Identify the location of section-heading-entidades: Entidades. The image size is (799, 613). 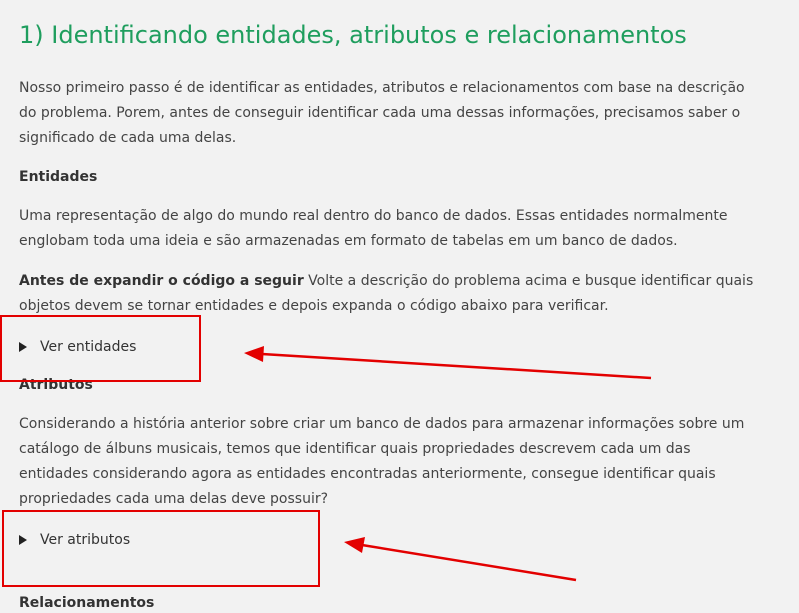
(58, 177).